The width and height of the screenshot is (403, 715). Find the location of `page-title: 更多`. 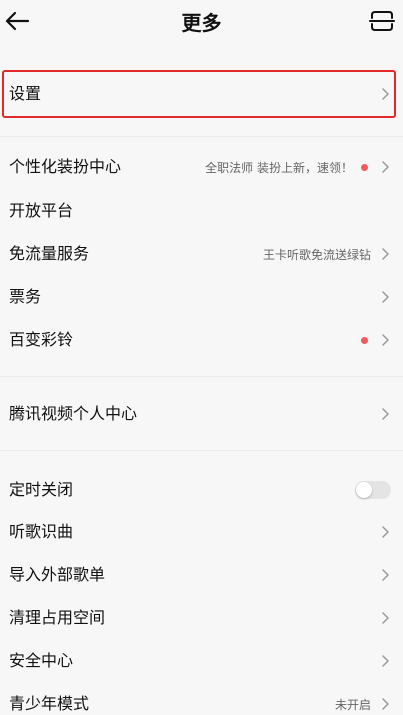

page-title: 更多 is located at coordinates (201, 23).